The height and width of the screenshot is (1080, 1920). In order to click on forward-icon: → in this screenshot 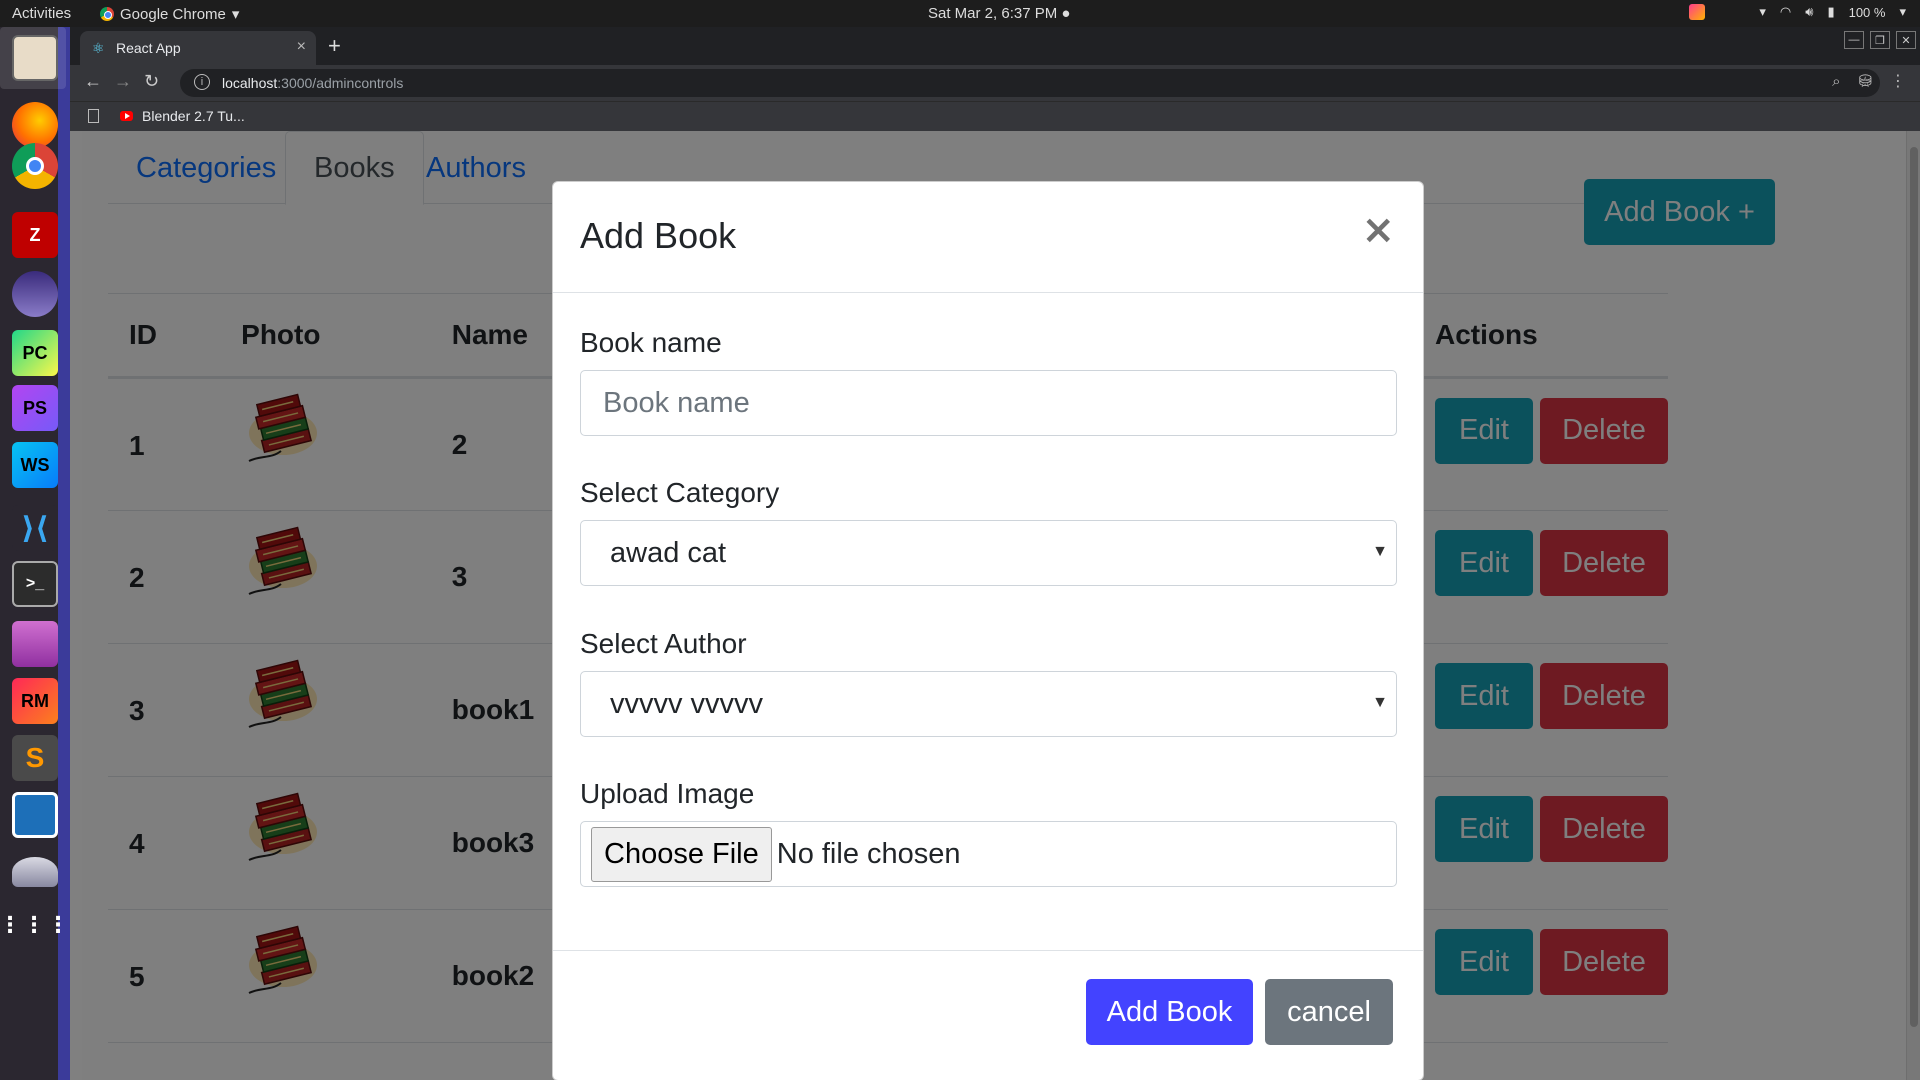, I will do `click(123, 81)`.